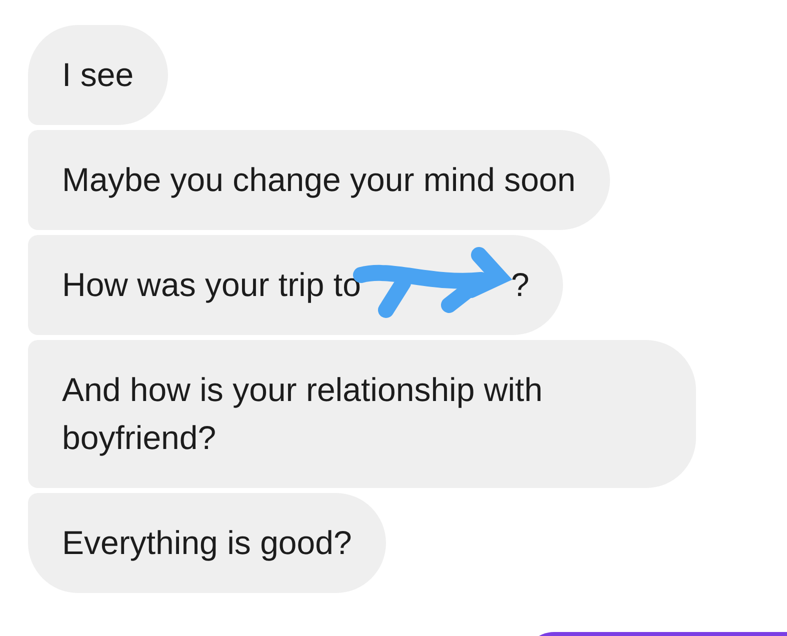 The height and width of the screenshot is (636, 787). I want to click on message-bubble: I see, so click(98, 75).